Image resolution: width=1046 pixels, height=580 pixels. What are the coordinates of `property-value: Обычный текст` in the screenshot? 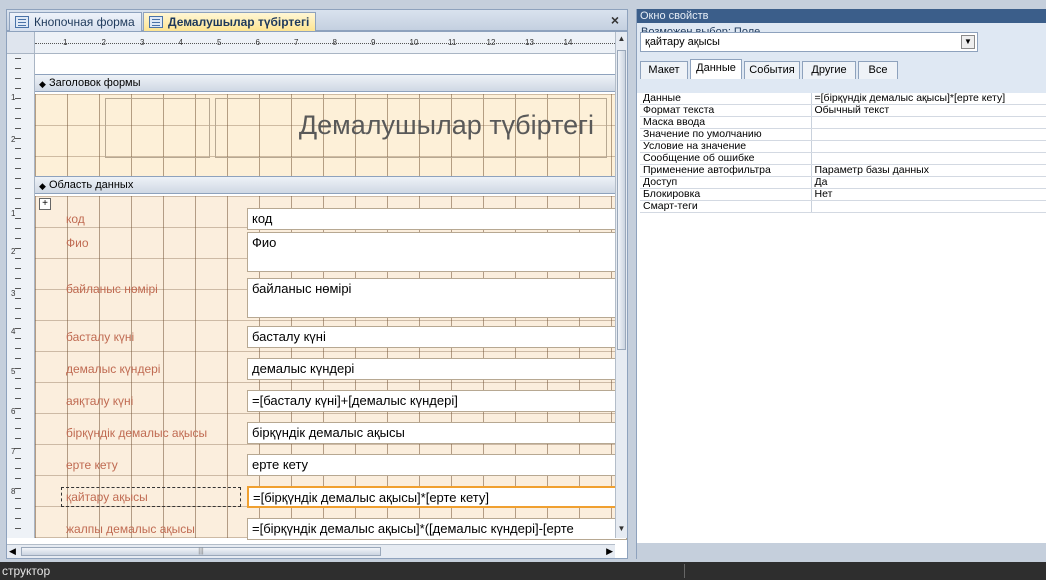 It's located at (928, 110).